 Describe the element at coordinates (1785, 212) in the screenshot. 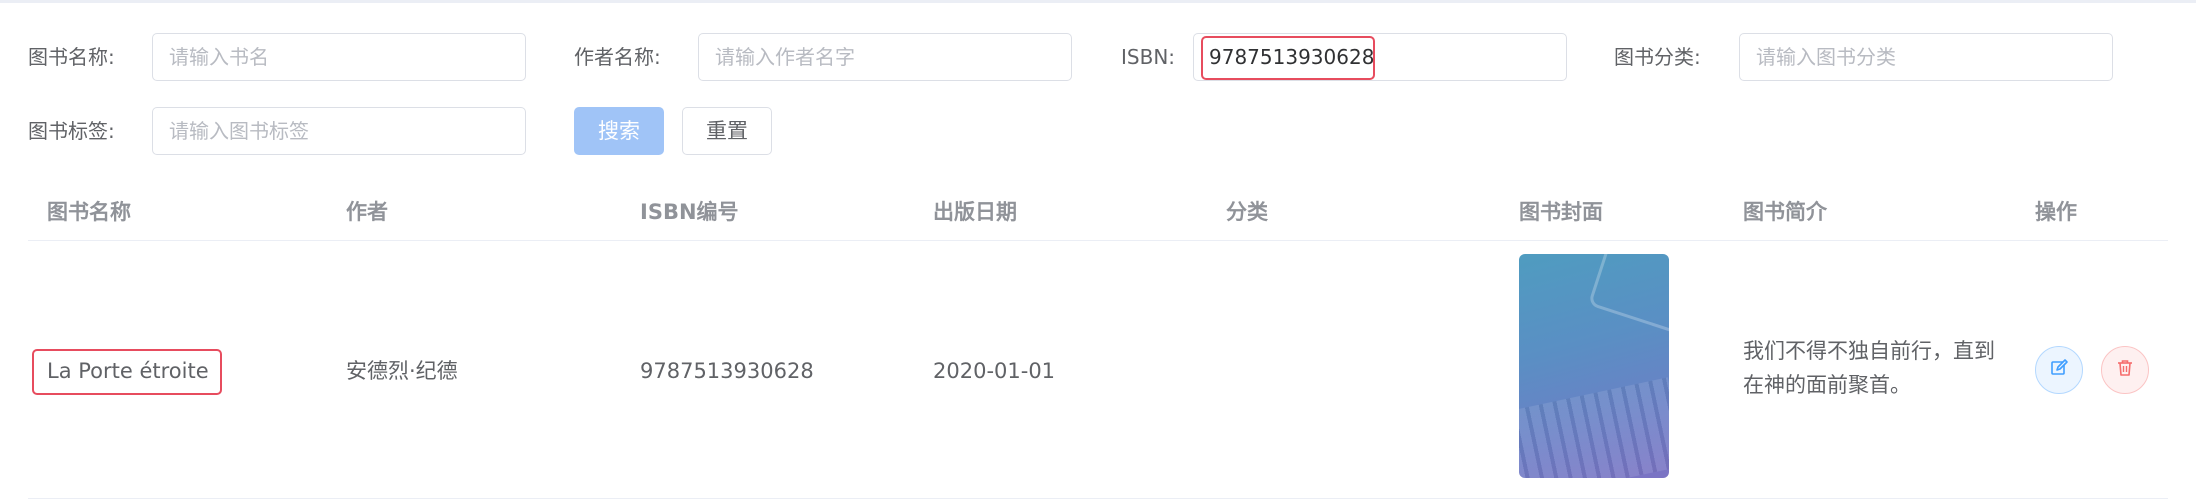

I see `header-description: 图书简介` at that location.